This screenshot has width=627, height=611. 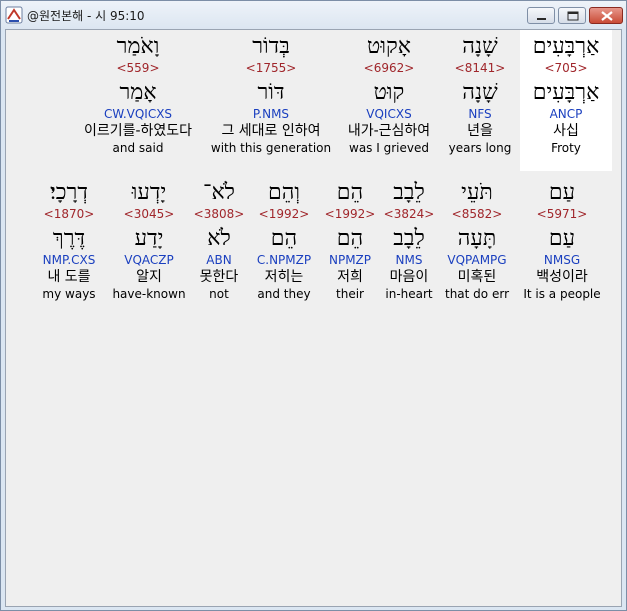 I want to click on hebrew-word: יָדְעוּ, so click(x=149, y=192).